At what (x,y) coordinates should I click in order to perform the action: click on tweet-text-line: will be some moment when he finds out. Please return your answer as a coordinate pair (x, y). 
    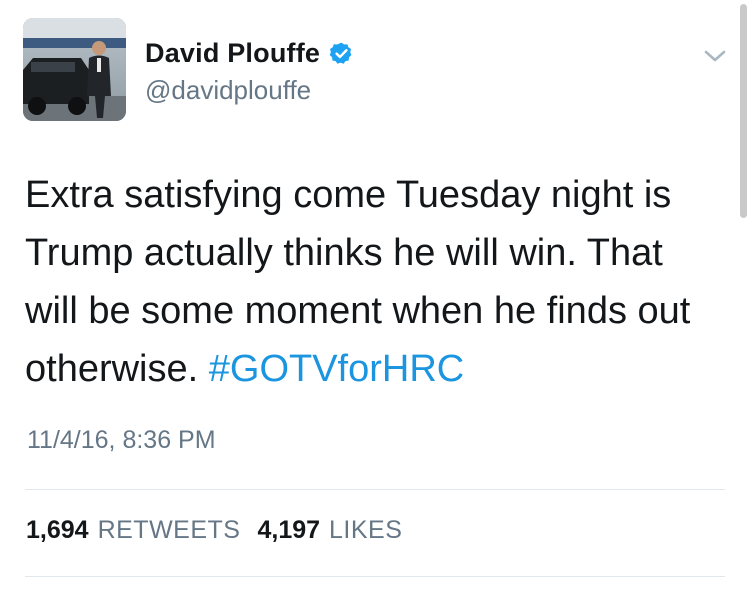
    Looking at the image, I should click on (358, 311).